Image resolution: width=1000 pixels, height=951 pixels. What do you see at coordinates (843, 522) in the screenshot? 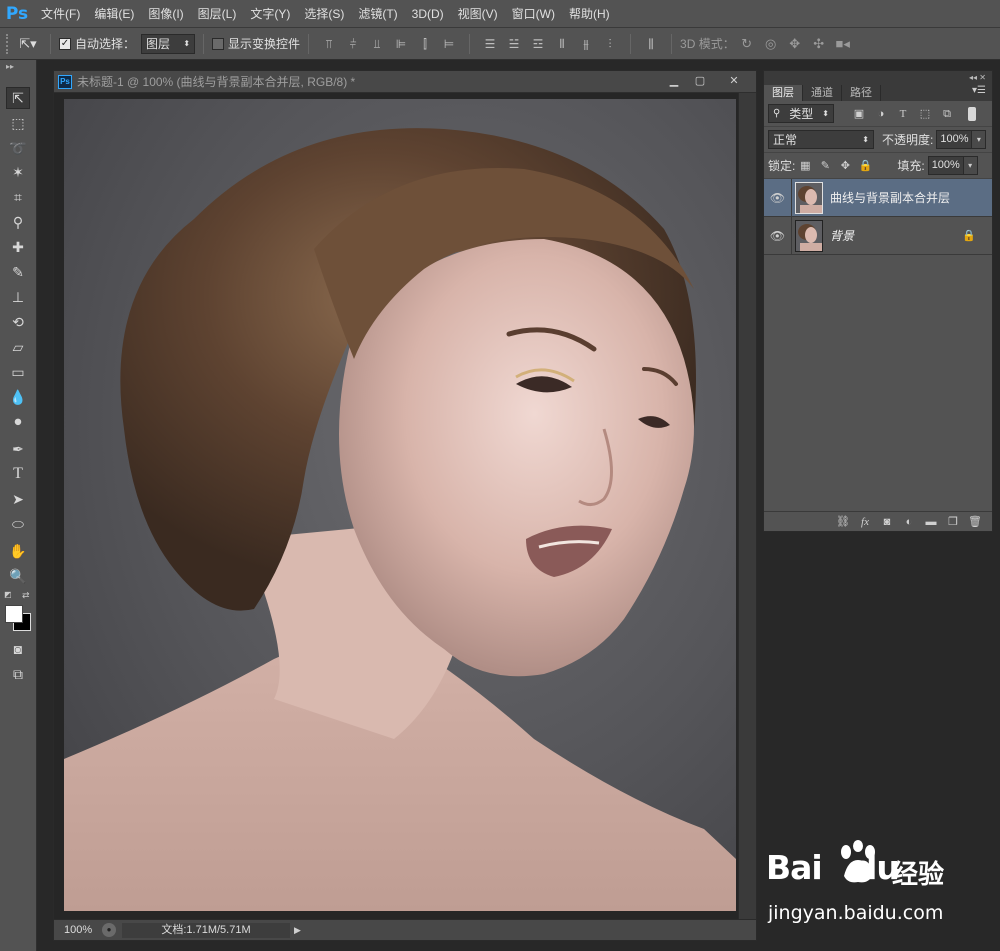
I see `link-layers-icon: ⛓` at bounding box center [843, 522].